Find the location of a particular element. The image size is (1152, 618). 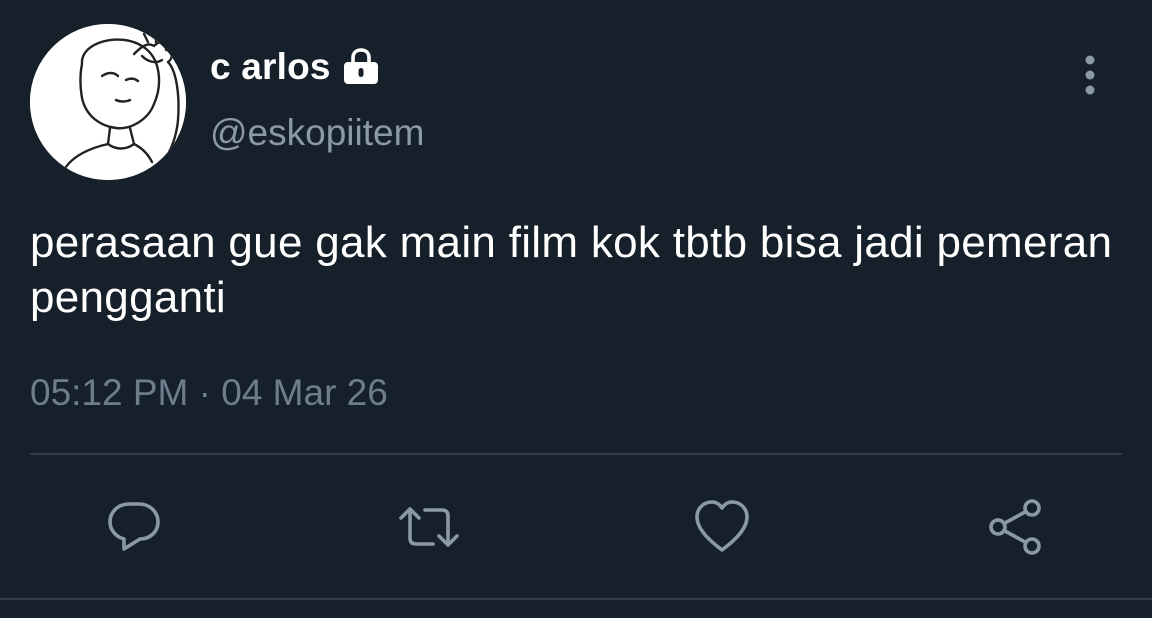

lock-icon is located at coordinates (361, 67).